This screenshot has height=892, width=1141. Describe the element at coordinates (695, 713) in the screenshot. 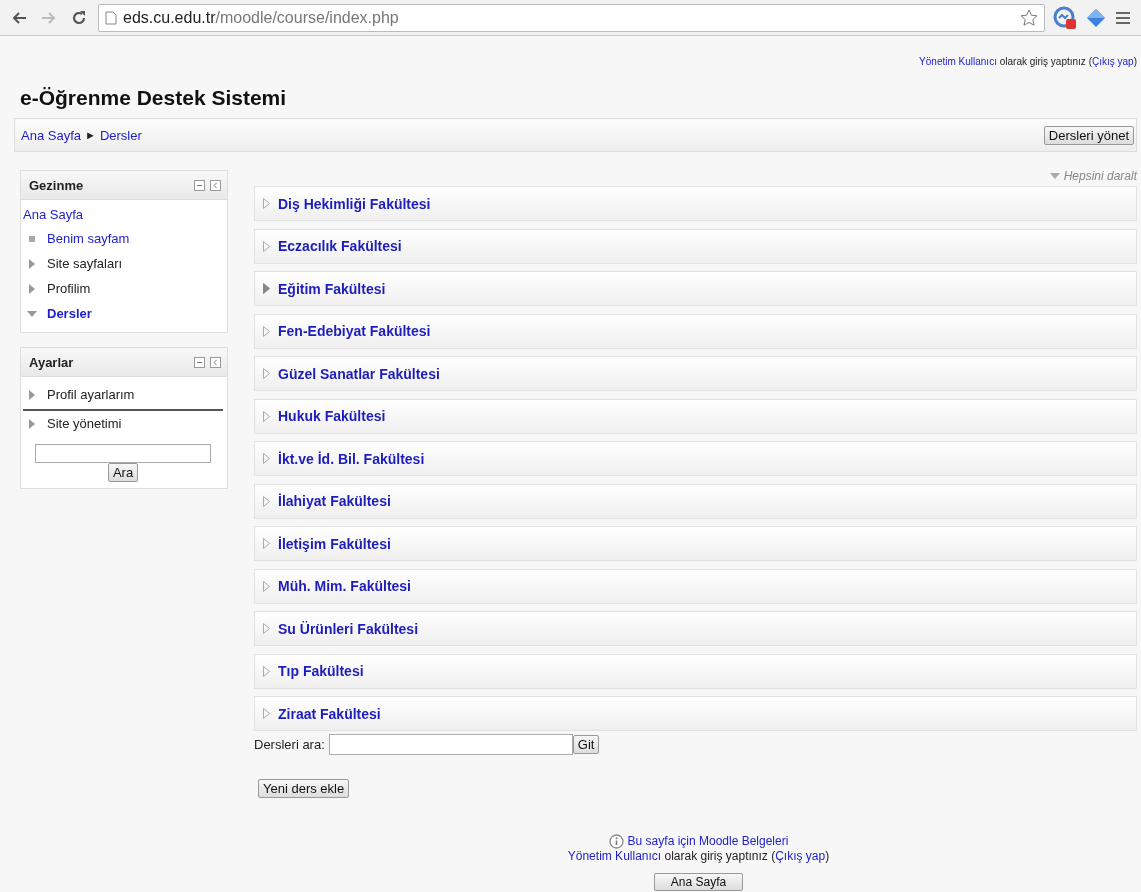

I see `category-row: Ziraat Fakültesi` at that location.